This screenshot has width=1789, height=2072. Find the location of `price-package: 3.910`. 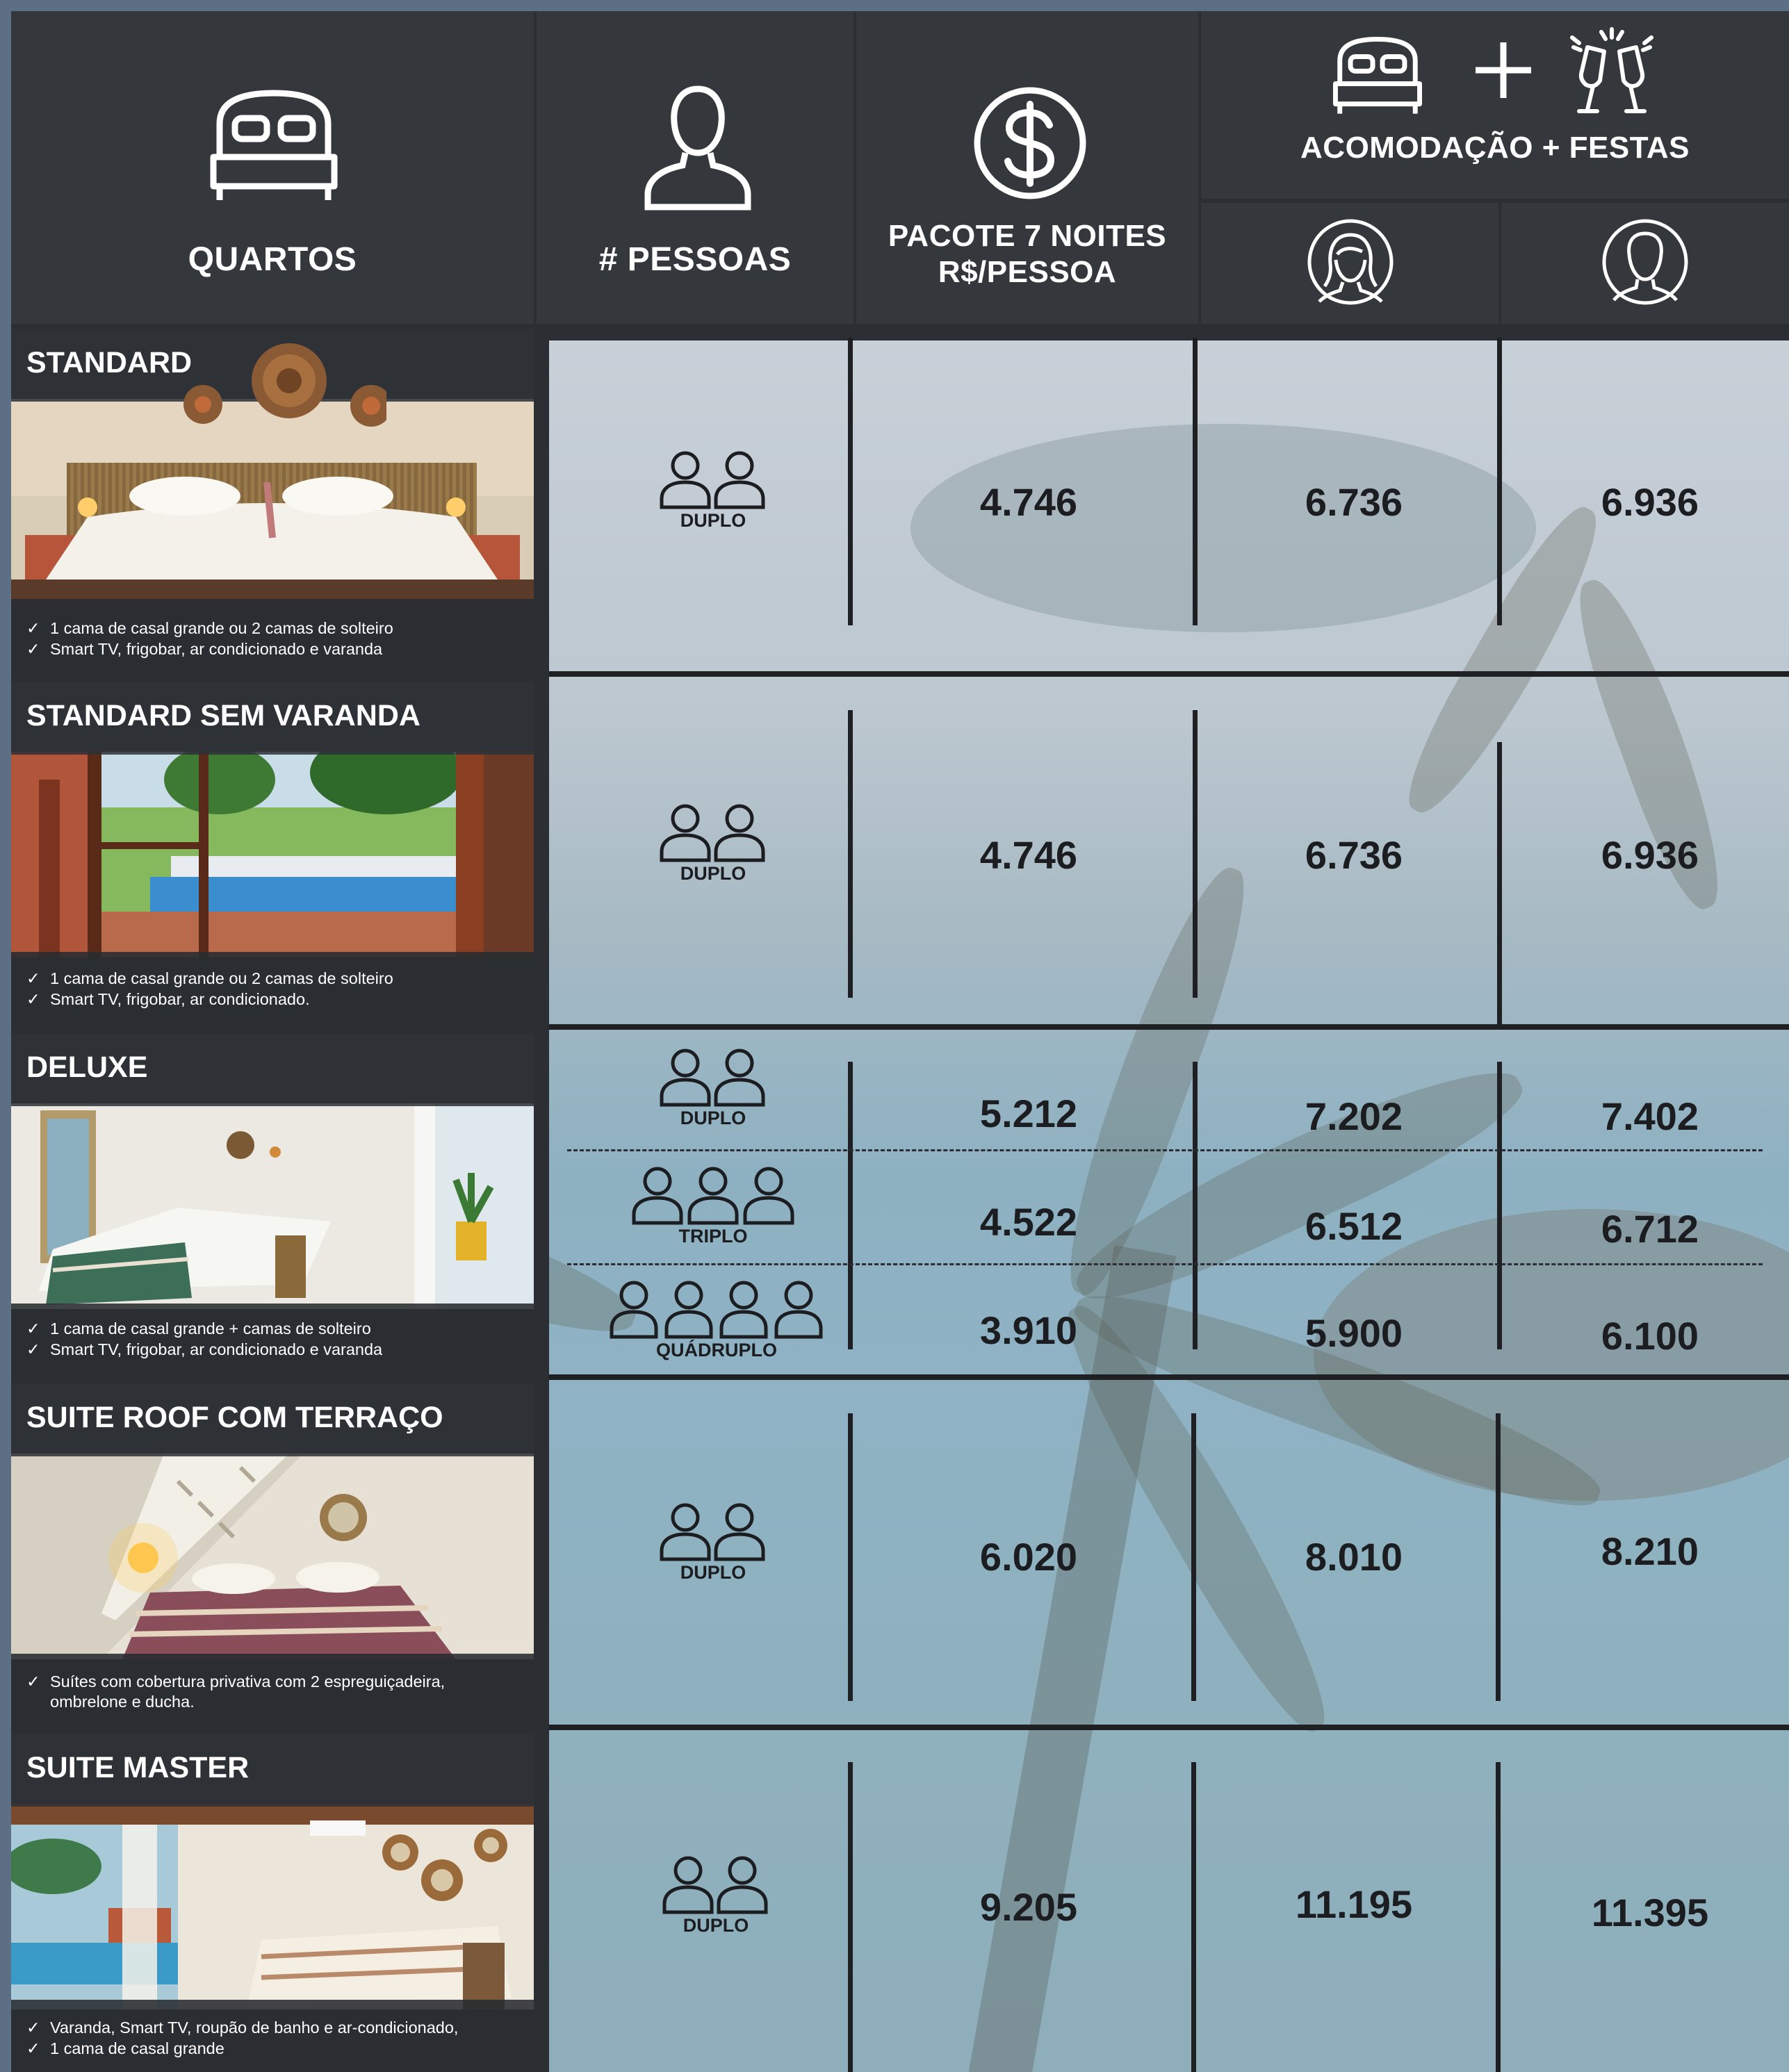

price-package: 3.910 is located at coordinates (1028, 1330).